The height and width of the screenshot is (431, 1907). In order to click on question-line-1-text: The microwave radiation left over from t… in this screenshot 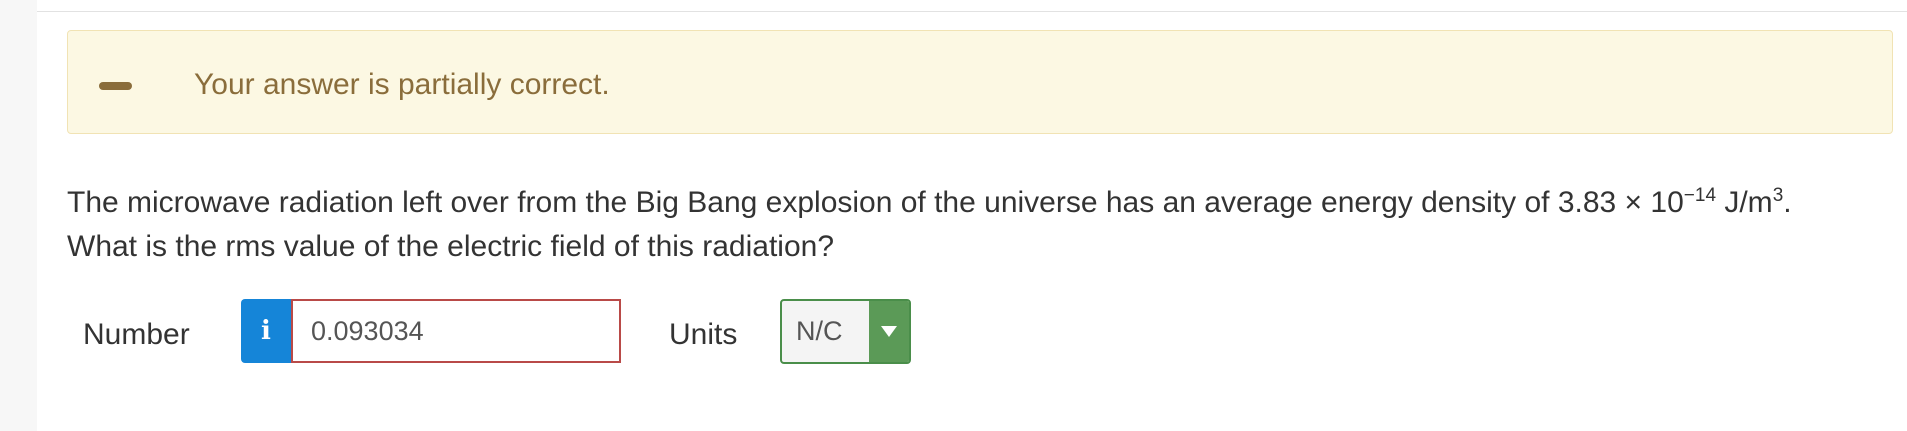, I will do `click(875, 202)`.